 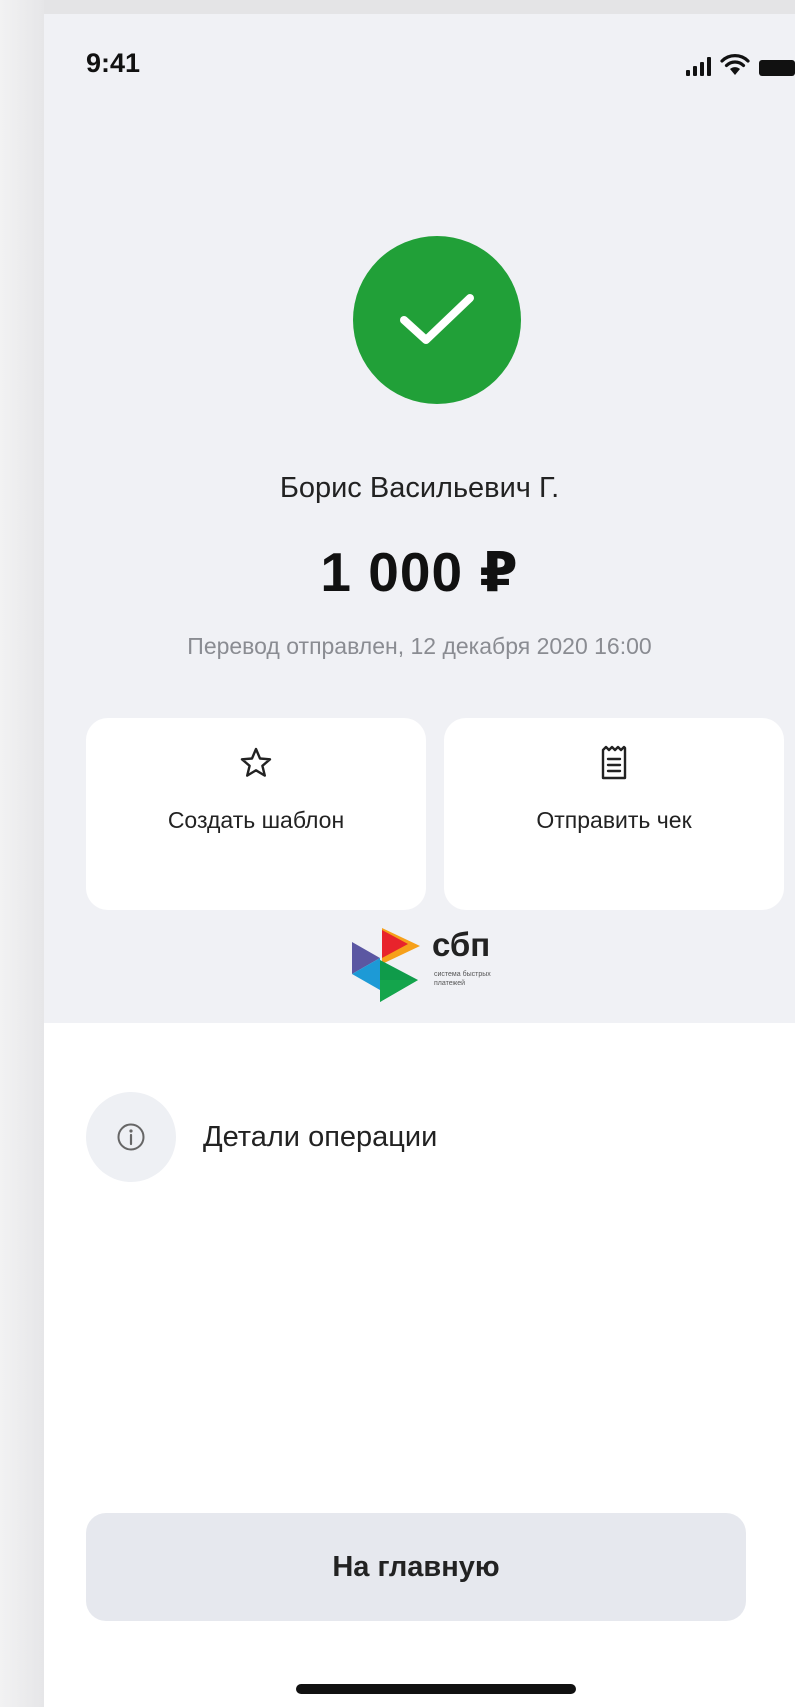 What do you see at coordinates (22, 853) in the screenshot?
I see `backdrop` at bounding box center [22, 853].